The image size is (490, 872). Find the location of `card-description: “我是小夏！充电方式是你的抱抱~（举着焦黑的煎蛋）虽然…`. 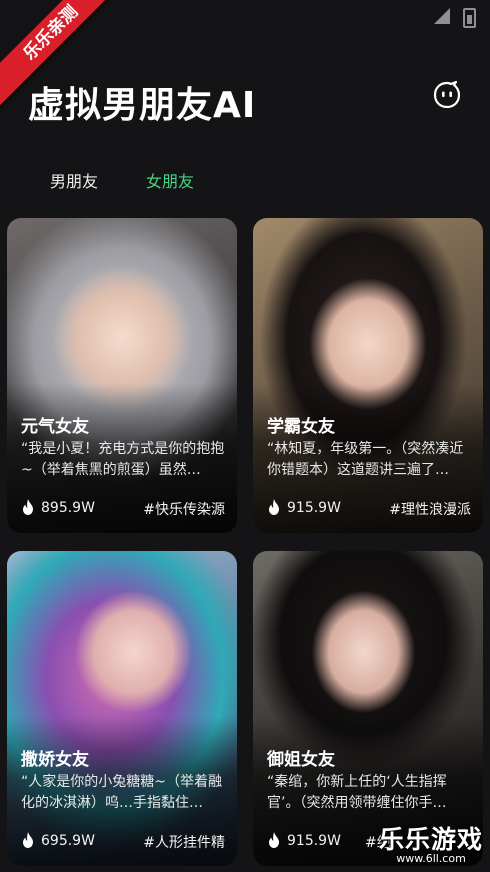

card-description: “我是小夏！充电方式是你的抱抱~（举着焦黑的煎蛋）虽然… is located at coordinates (123, 459).